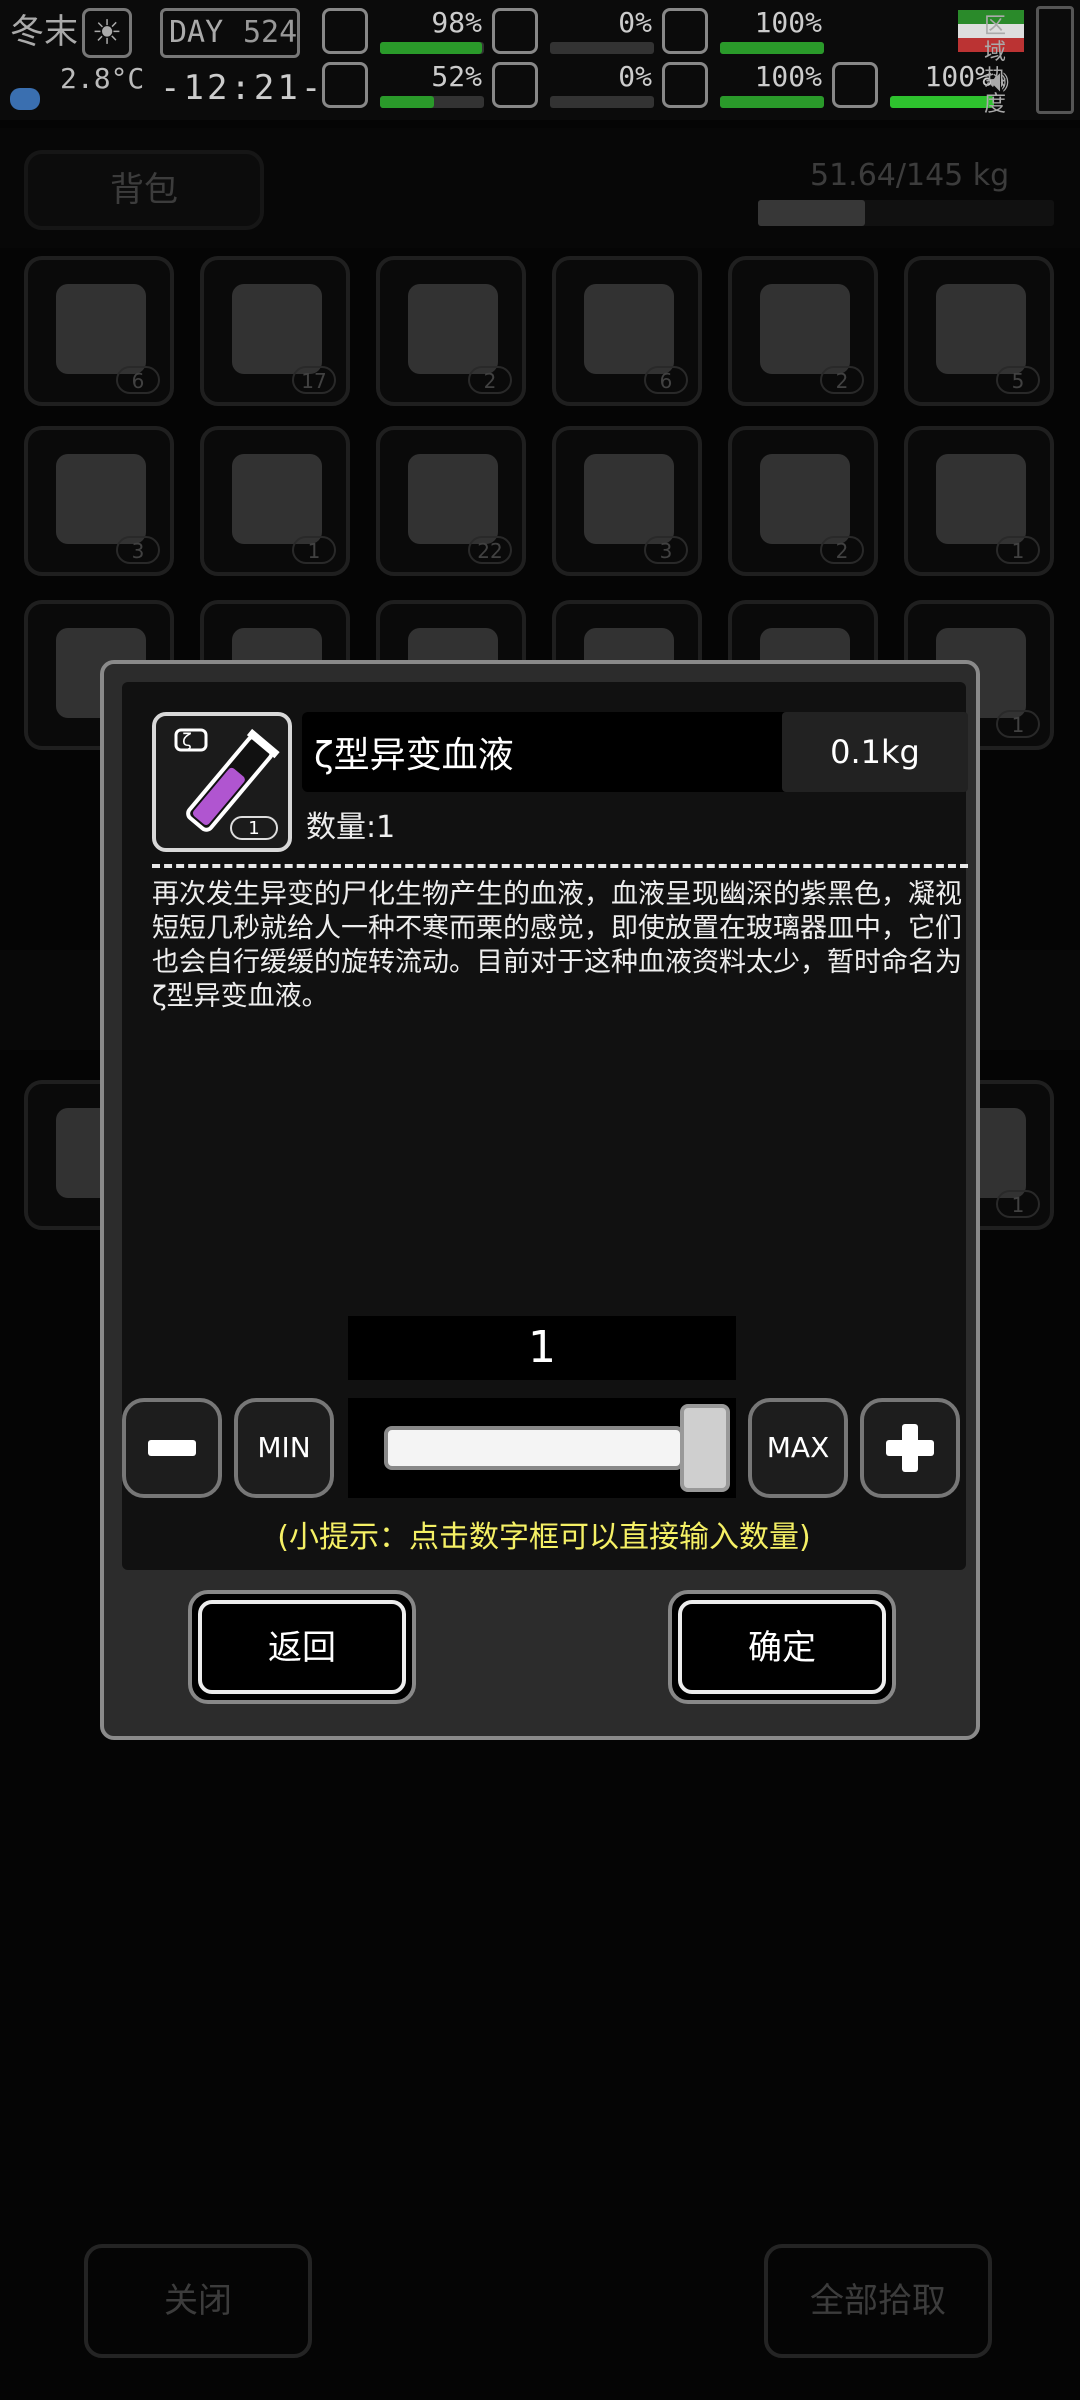 This screenshot has height=2400, width=1080. I want to click on confirm-label: 确定, so click(782, 1647).